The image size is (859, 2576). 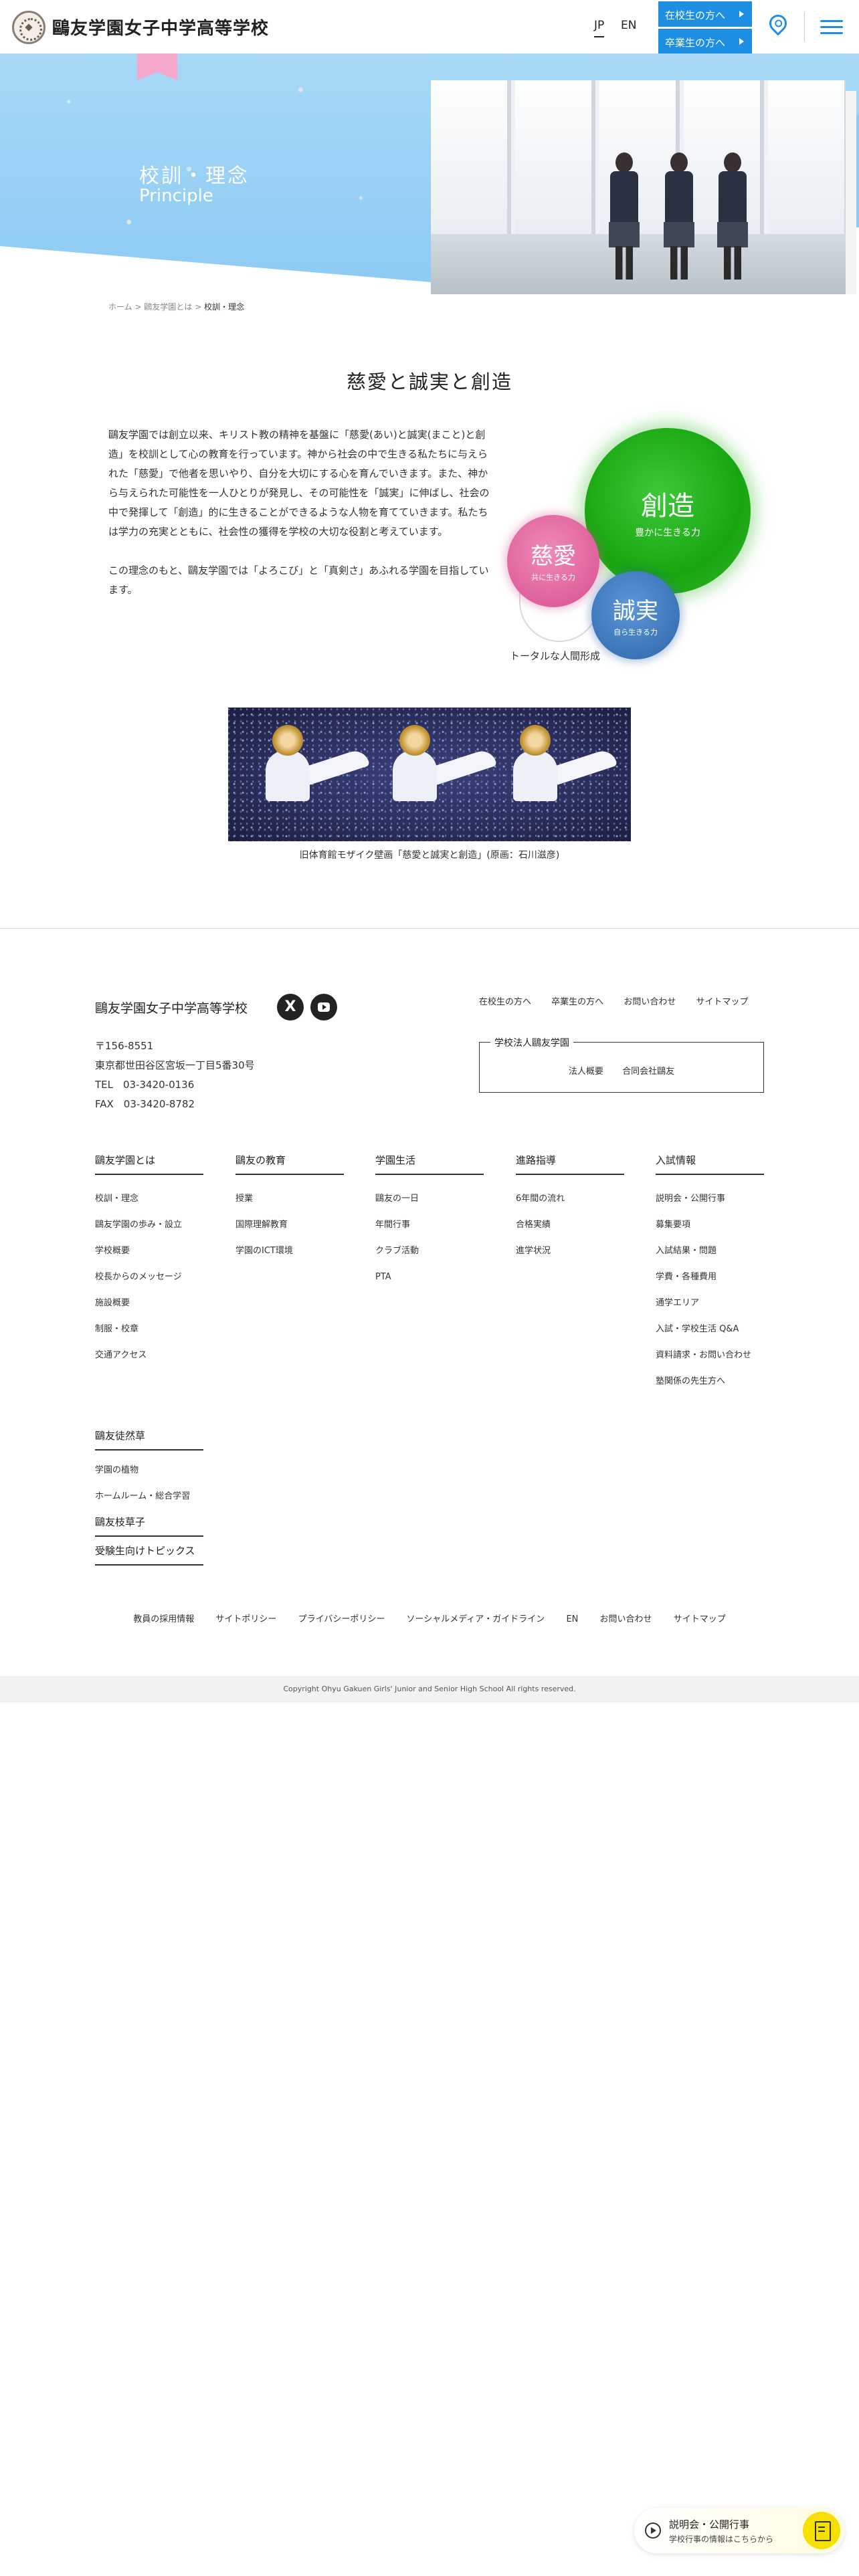 I want to click on footer-nav-item: 資料請求・お問い合わせ, so click(x=710, y=1355).